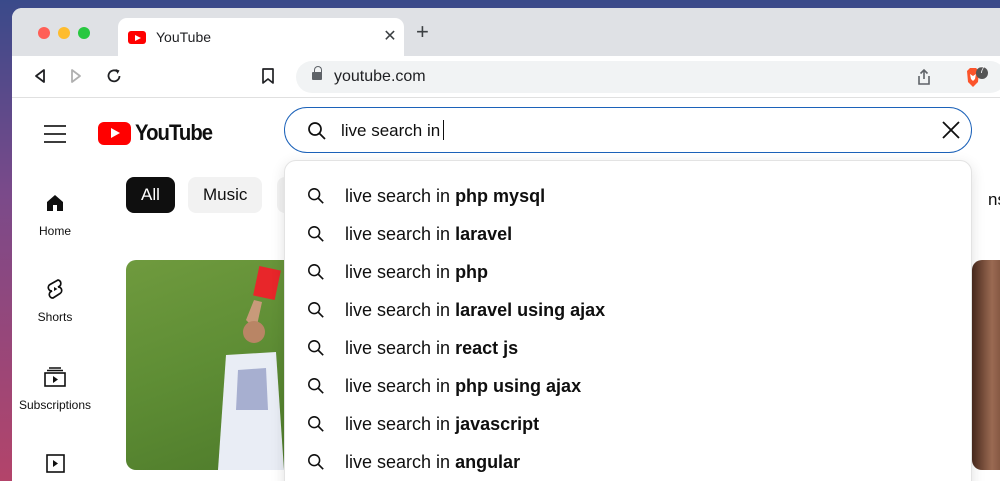 The image size is (1000, 481). Describe the element at coordinates (393, 130) in the screenshot. I see `search-query-text: live search in` at that location.